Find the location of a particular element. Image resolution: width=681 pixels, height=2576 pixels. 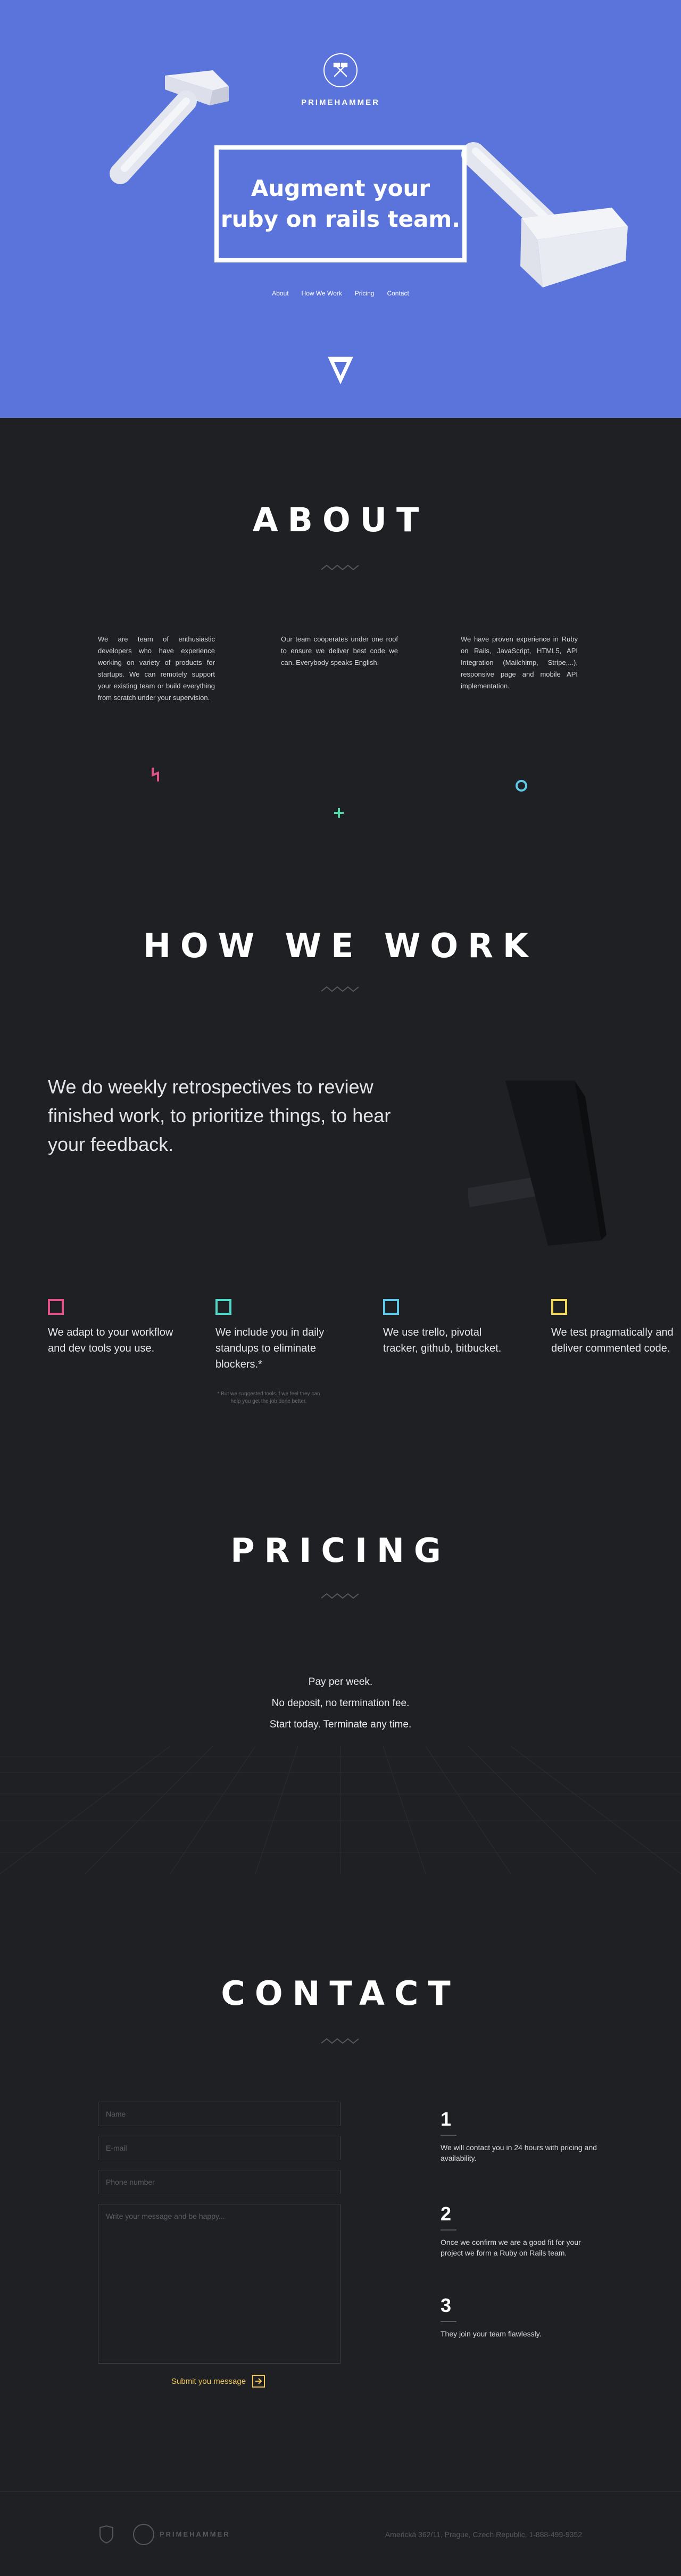

email-field is located at coordinates (219, 2148).